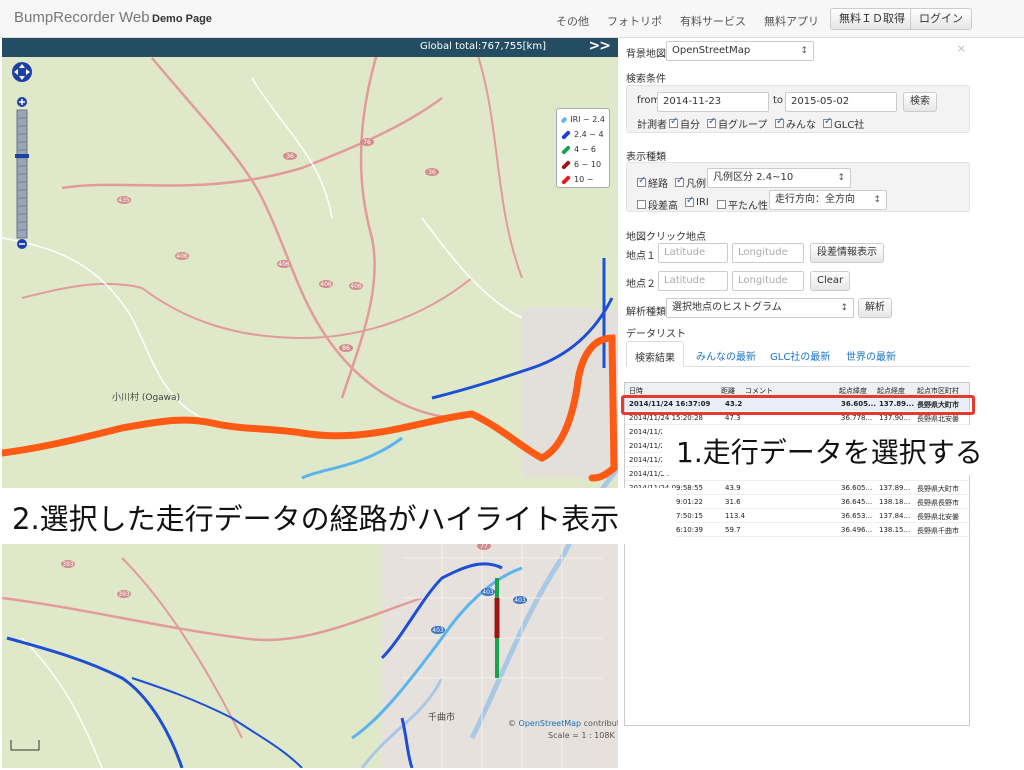 This screenshot has width=1024, height=770. What do you see at coordinates (690, 182) in the screenshot?
I see `display-legend-checkbox: 凡例` at bounding box center [690, 182].